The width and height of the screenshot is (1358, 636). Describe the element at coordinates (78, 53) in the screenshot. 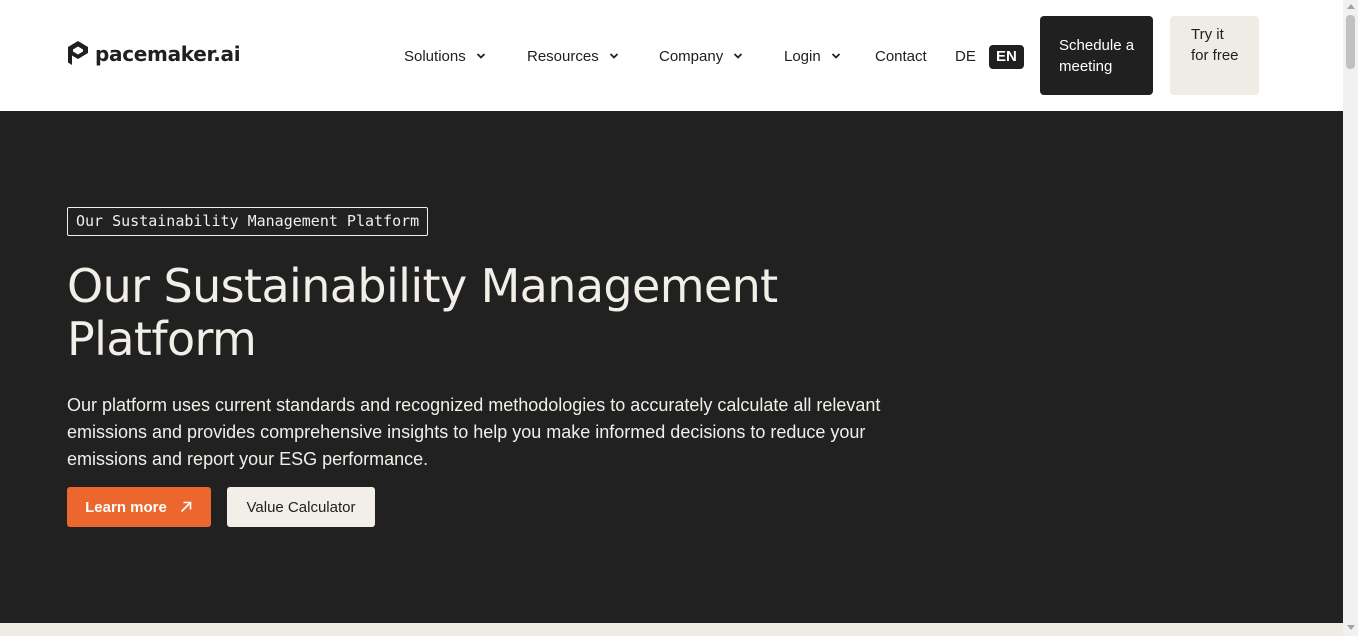

I see `pacemaker-logo-icon` at that location.